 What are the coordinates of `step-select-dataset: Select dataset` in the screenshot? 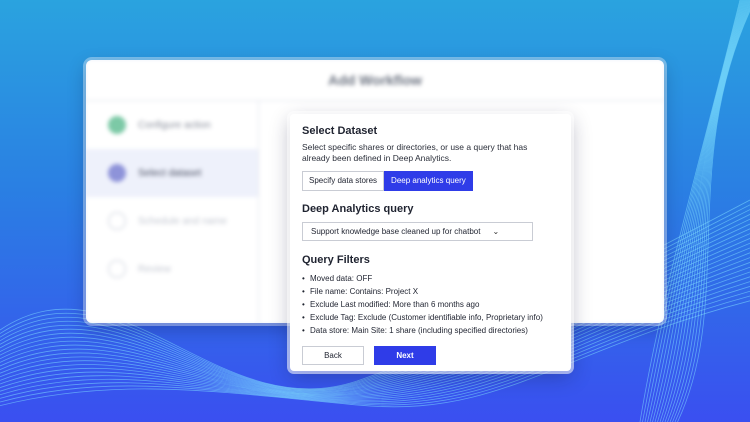 It's located at (172, 173).